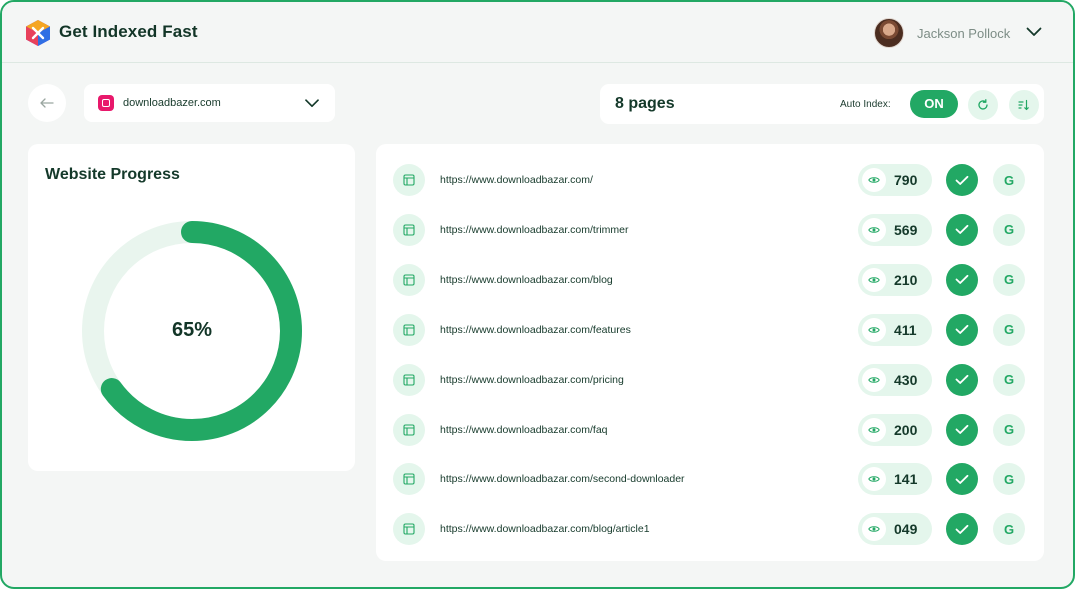 The image size is (1075, 589). Describe the element at coordinates (710, 179) in the screenshot. I see `page-row: https://www.downloadbazar.com/ 790 G` at that location.